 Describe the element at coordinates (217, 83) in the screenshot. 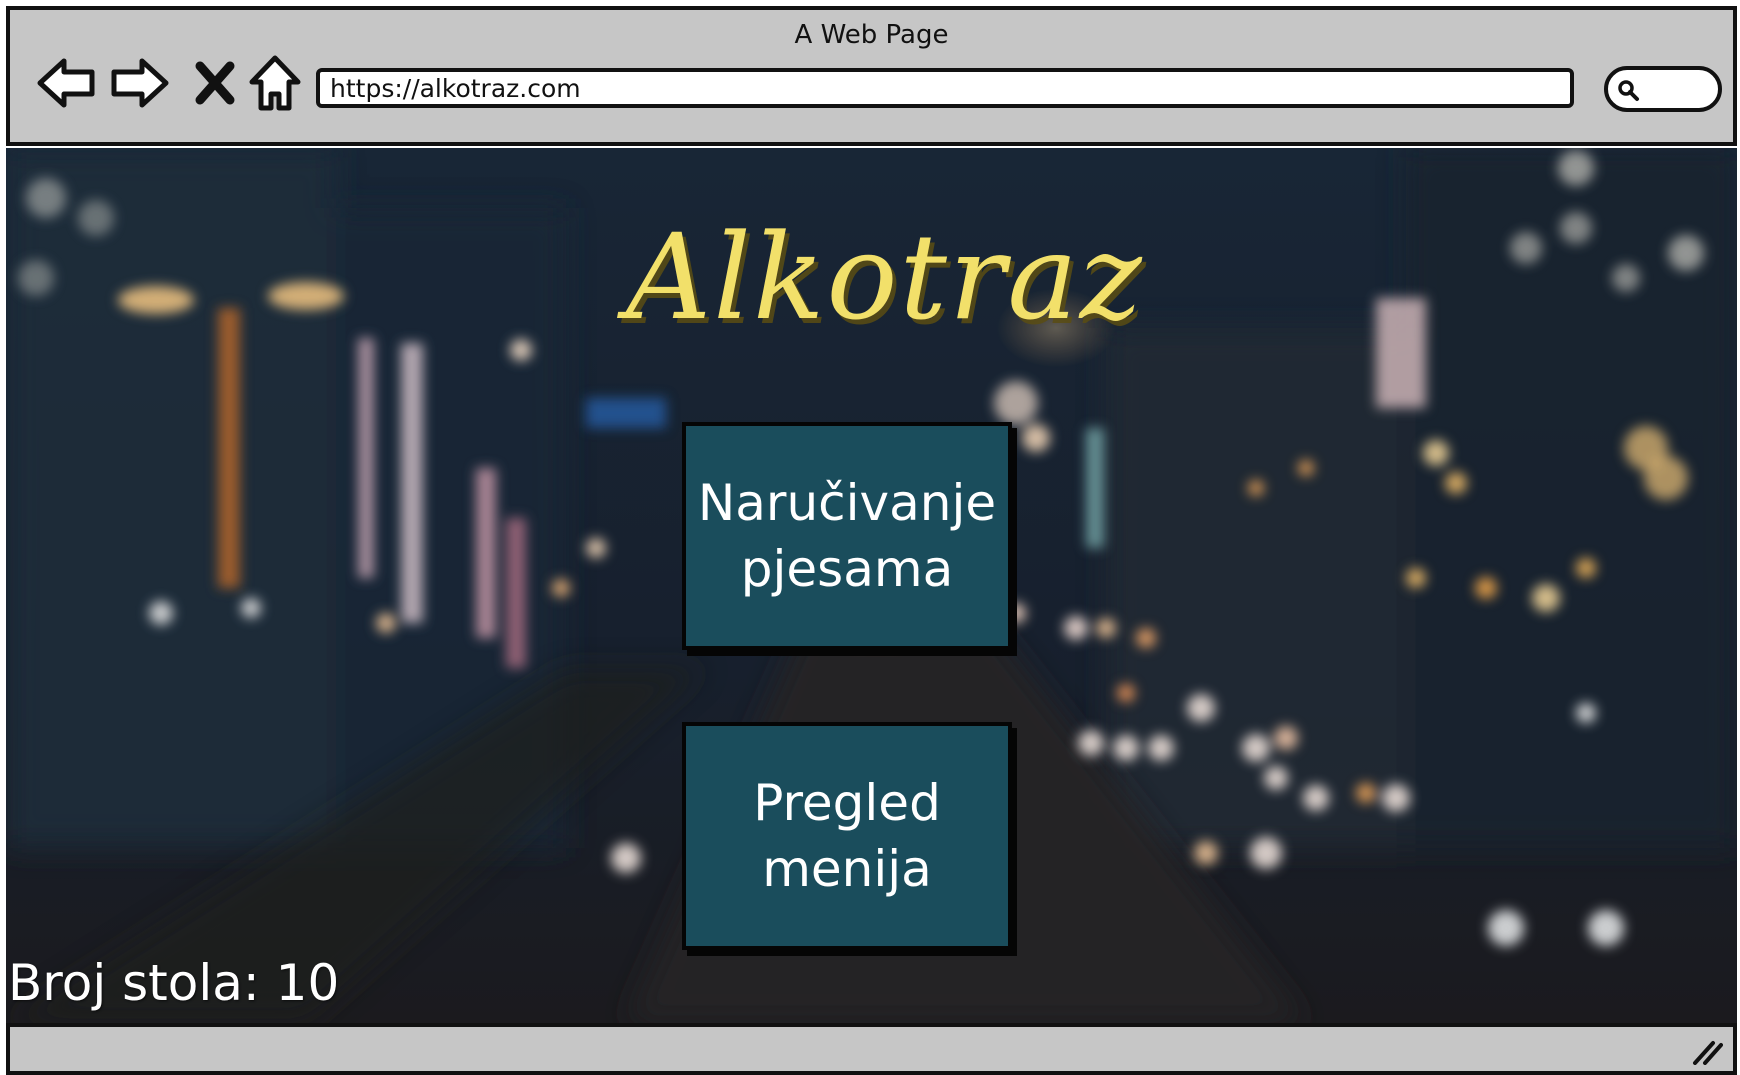

I see `stop-icon` at that location.